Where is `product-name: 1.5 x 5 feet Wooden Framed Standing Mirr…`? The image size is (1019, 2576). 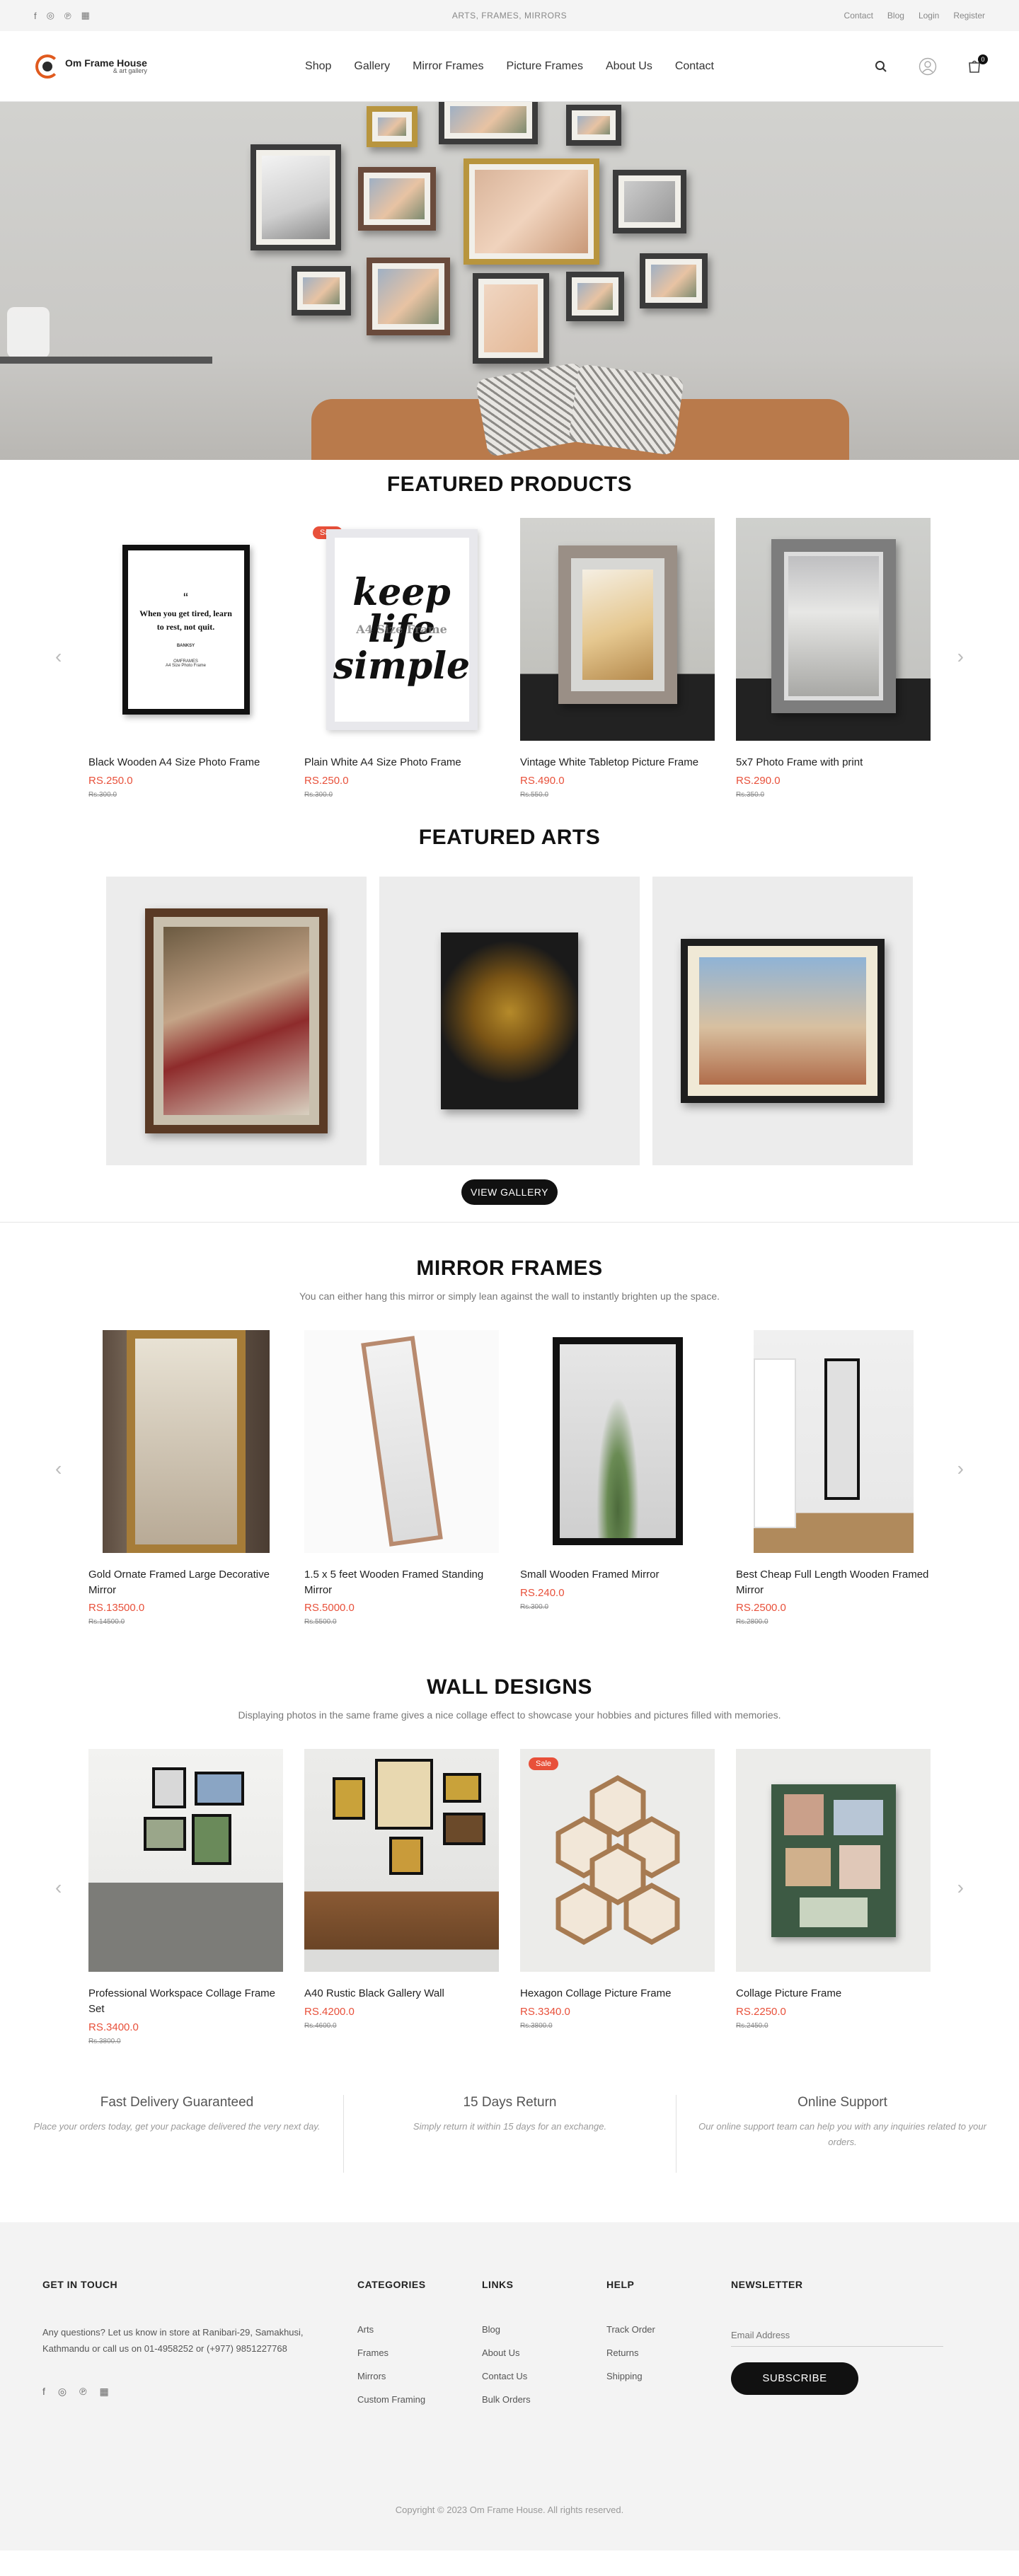
product-name: 1.5 x 5 feet Wooden Framed Standing Mirr… is located at coordinates (402, 1582).